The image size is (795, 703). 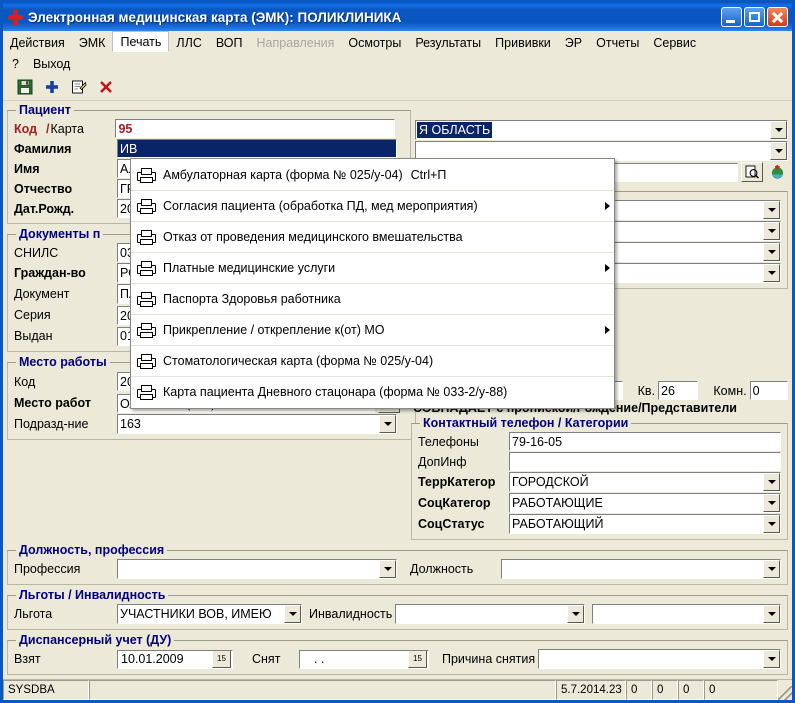 I want to click on menu-item-shortcut: Ctrl+П, so click(x=428, y=175).